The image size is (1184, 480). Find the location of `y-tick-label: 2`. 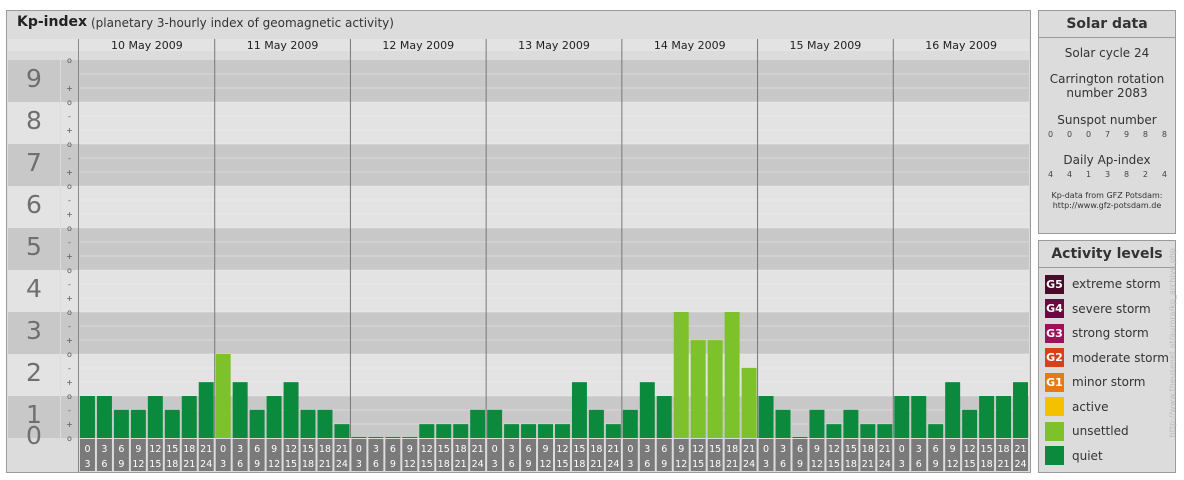

y-tick-label: 2 is located at coordinates (34, 372).